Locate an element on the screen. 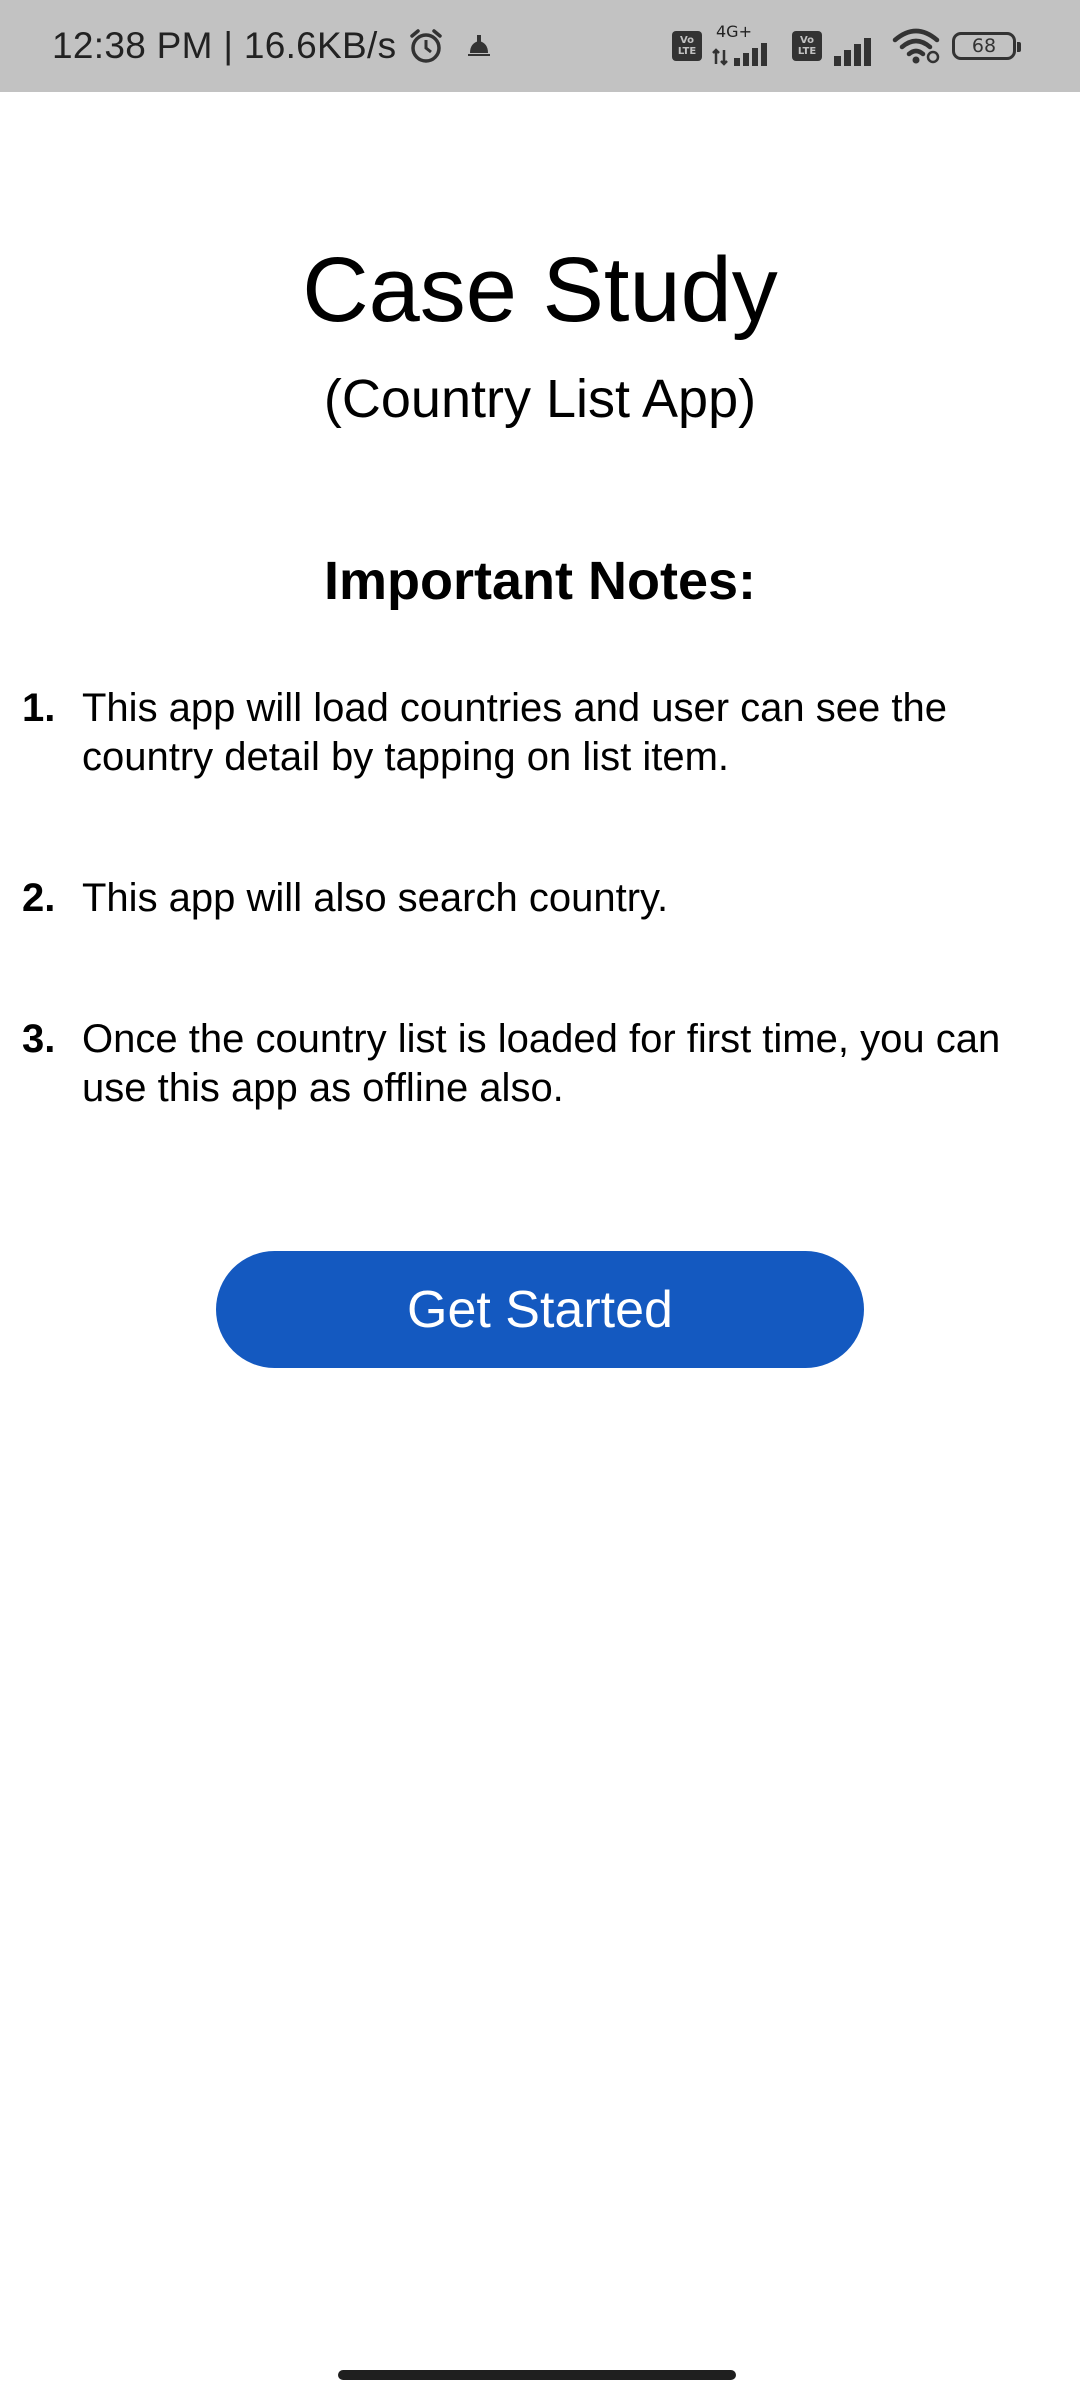  network-type: 4G+ is located at coordinates (734, 31).